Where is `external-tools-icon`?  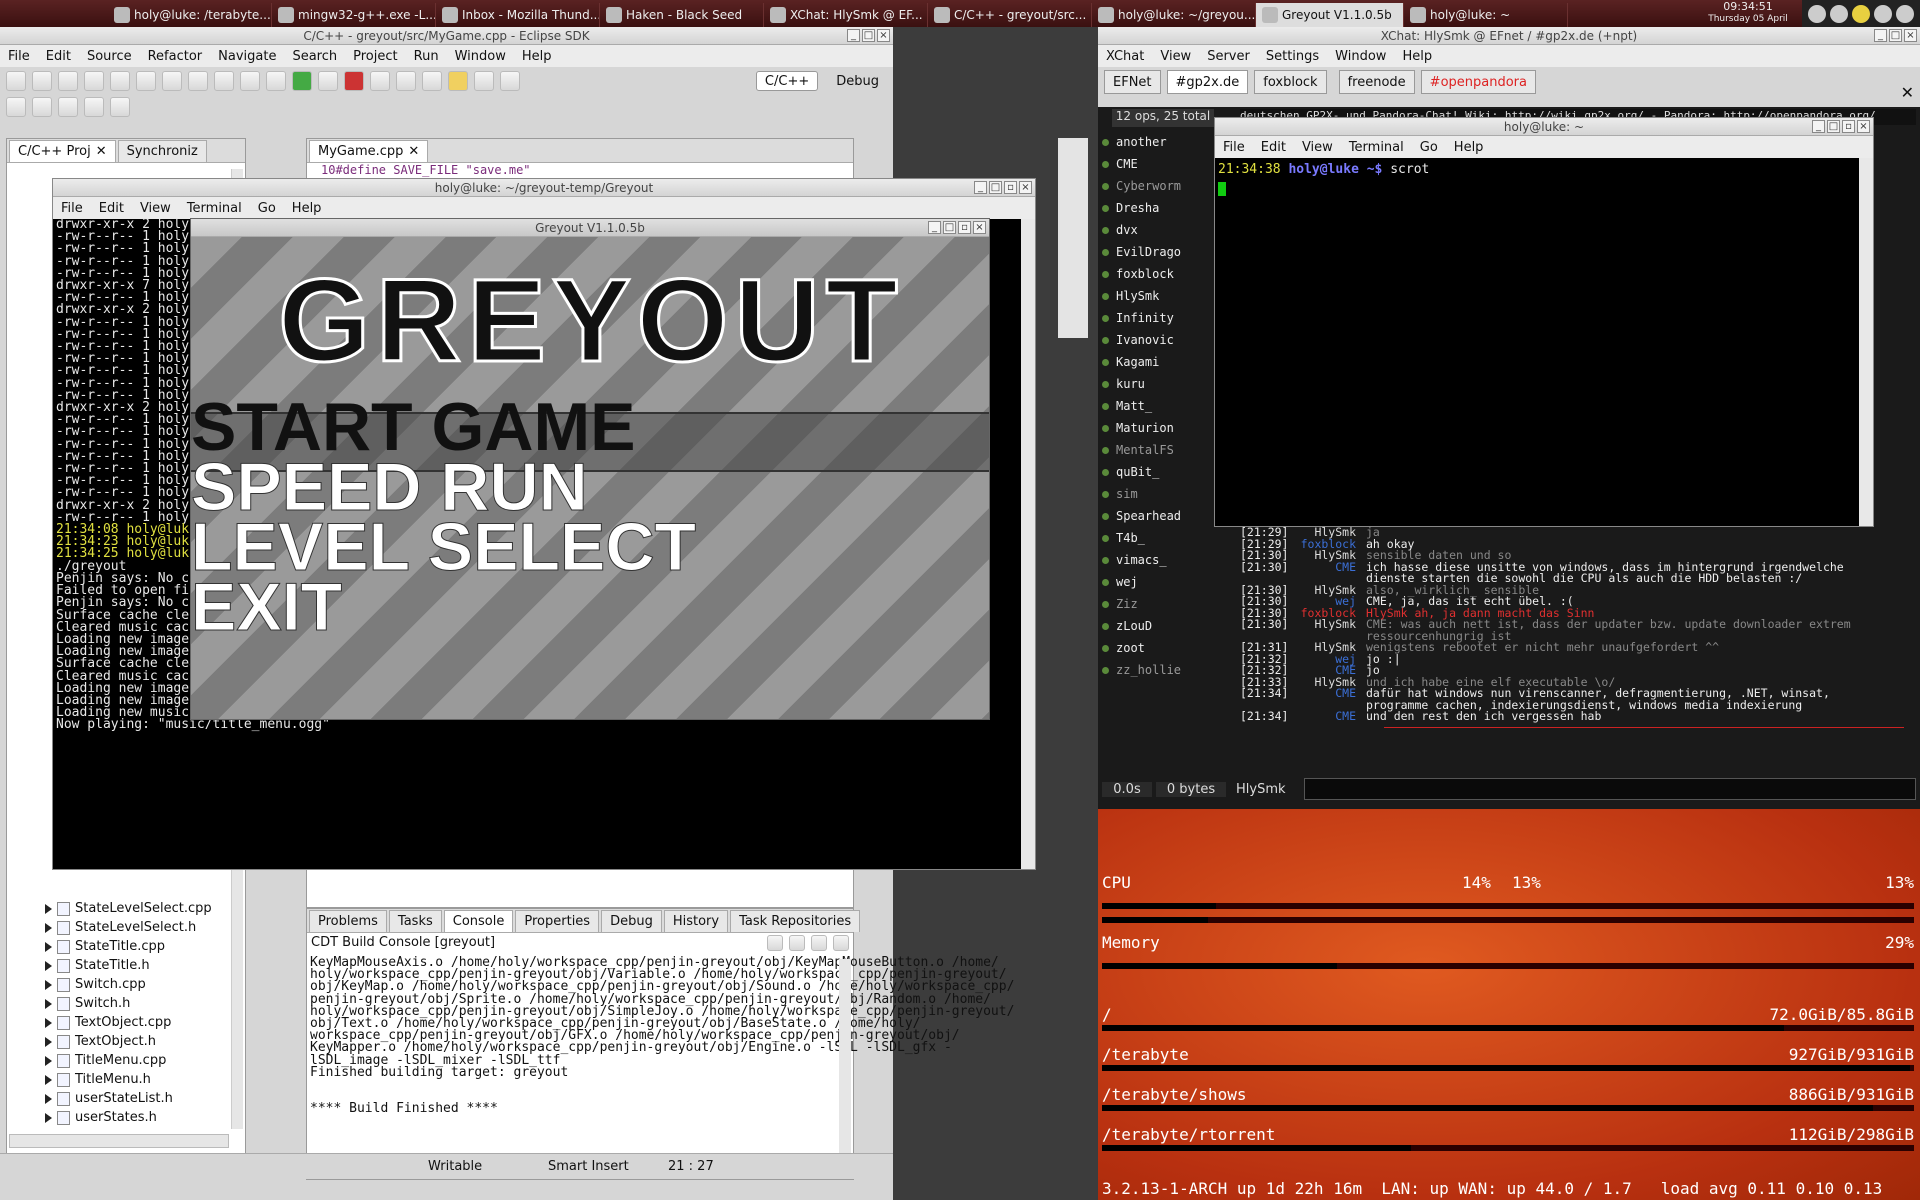
external-tools-icon is located at coordinates (354, 81).